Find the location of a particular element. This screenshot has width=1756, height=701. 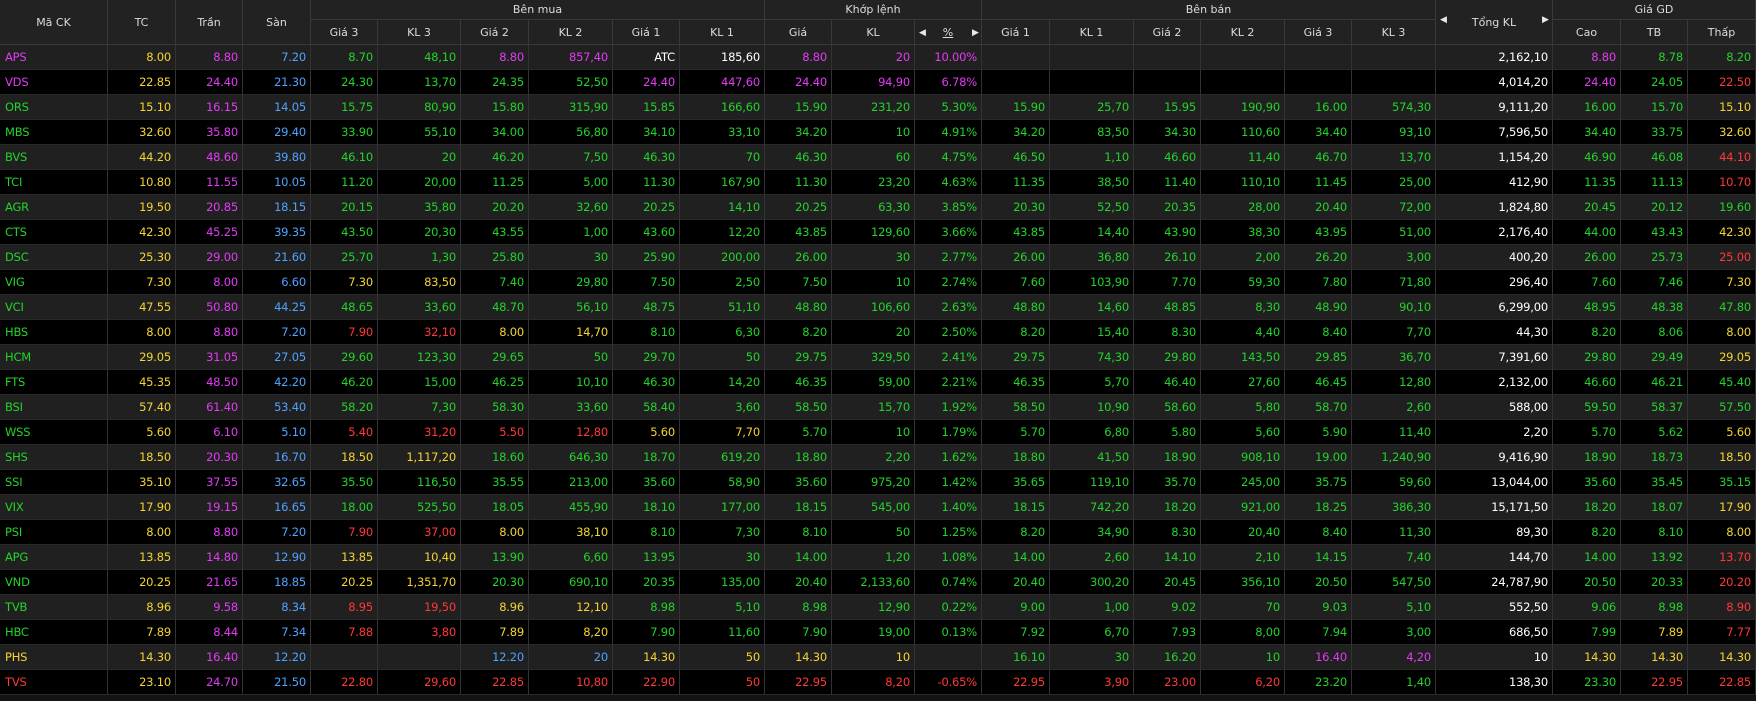

cell-sk1: 6,80 is located at coordinates (1092, 432).